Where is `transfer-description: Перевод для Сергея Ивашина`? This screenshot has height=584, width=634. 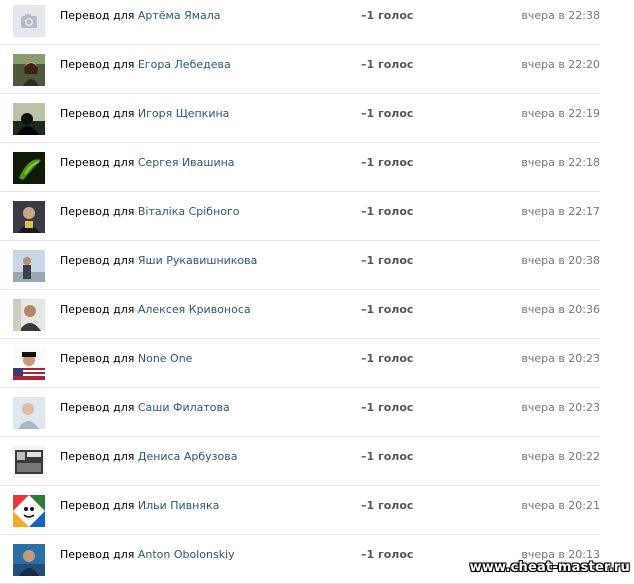
transfer-description: Перевод для Сергея Ивашина is located at coordinates (147, 162).